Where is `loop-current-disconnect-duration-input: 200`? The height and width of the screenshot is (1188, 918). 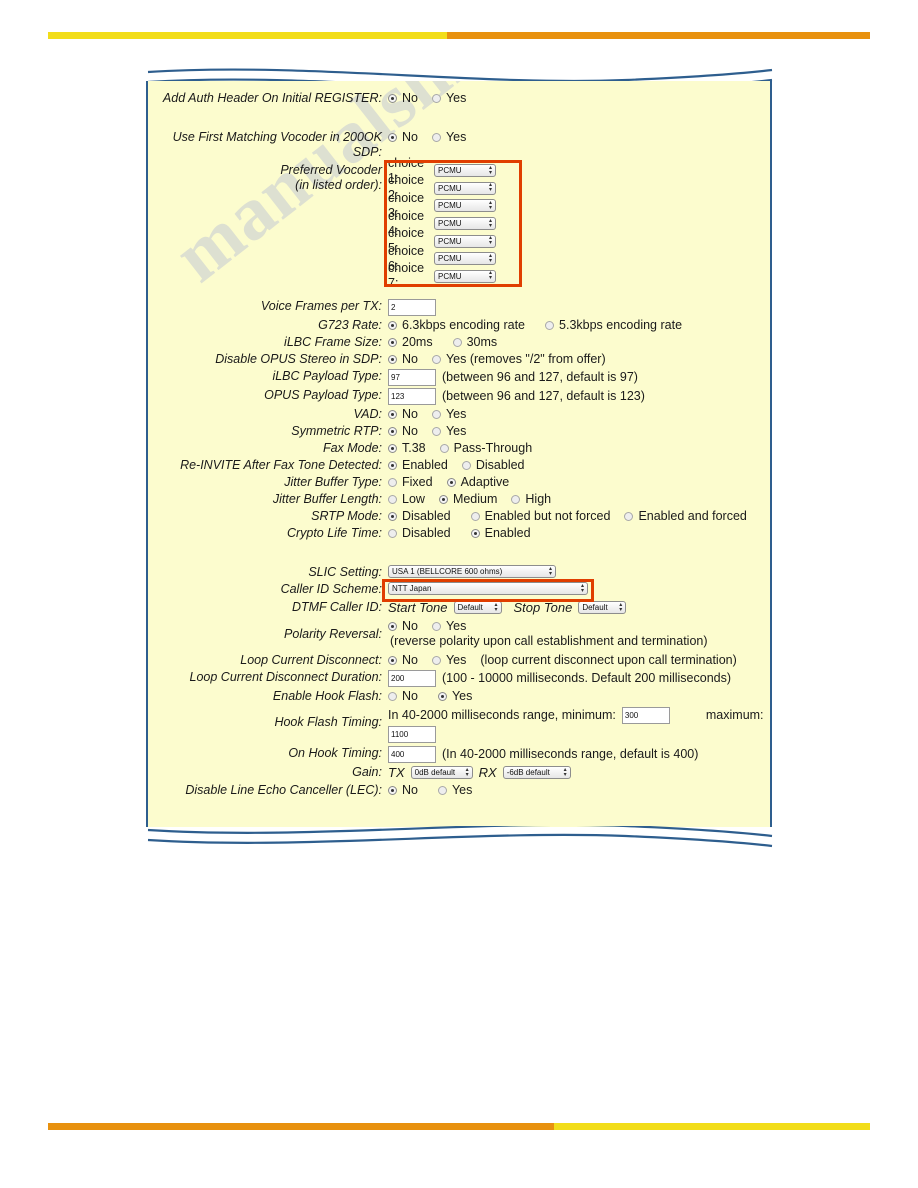 loop-current-disconnect-duration-input: 200 is located at coordinates (412, 679).